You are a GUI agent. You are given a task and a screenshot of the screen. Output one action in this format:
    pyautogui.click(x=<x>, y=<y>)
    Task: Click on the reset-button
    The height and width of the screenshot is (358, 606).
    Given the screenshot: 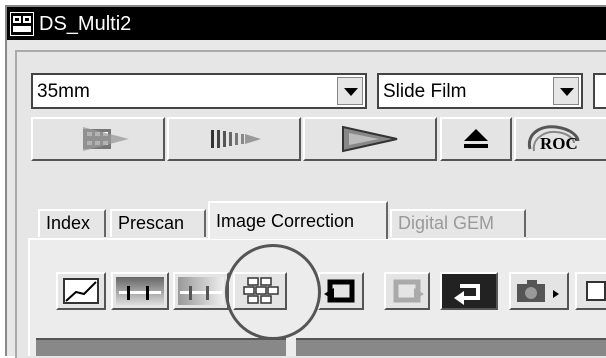 What is the action you would take?
    pyautogui.click(x=469, y=291)
    